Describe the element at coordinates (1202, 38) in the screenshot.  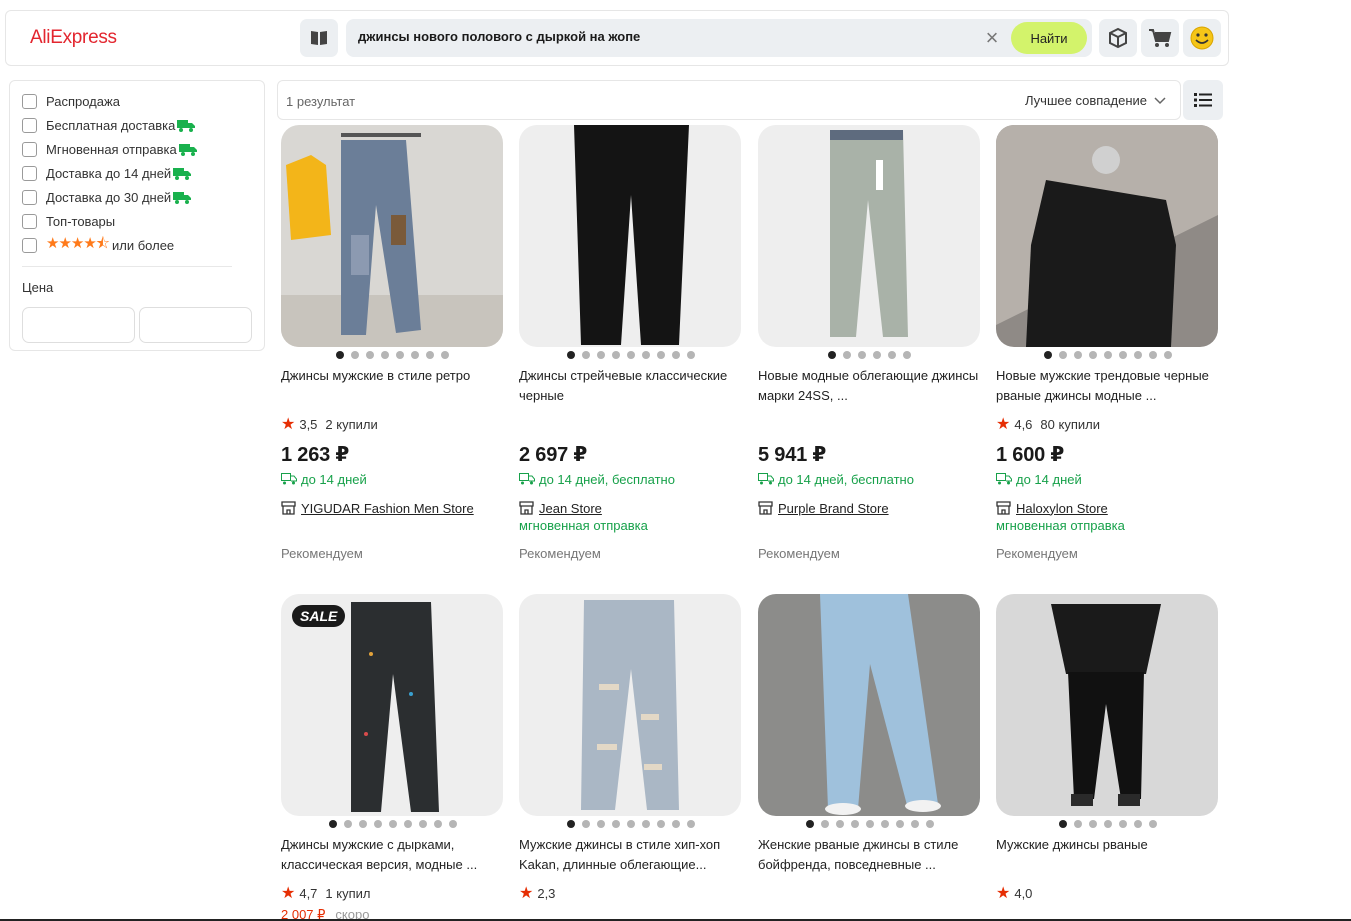
I see `profile-button` at that location.